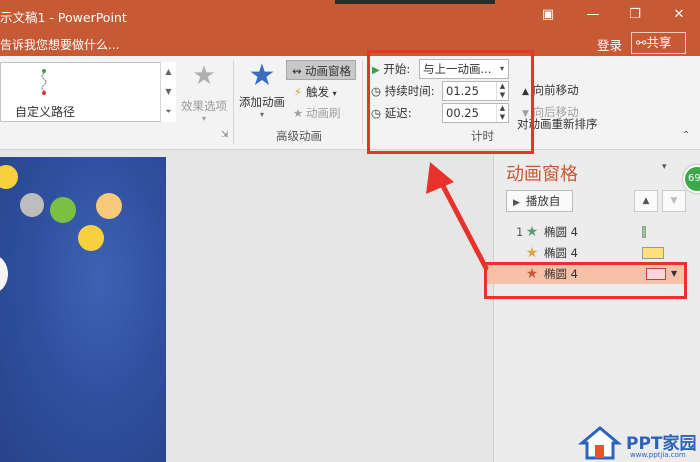 This screenshot has height=462, width=700. I want to click on animation-gallery: 自定义路径, so click(88, 92).